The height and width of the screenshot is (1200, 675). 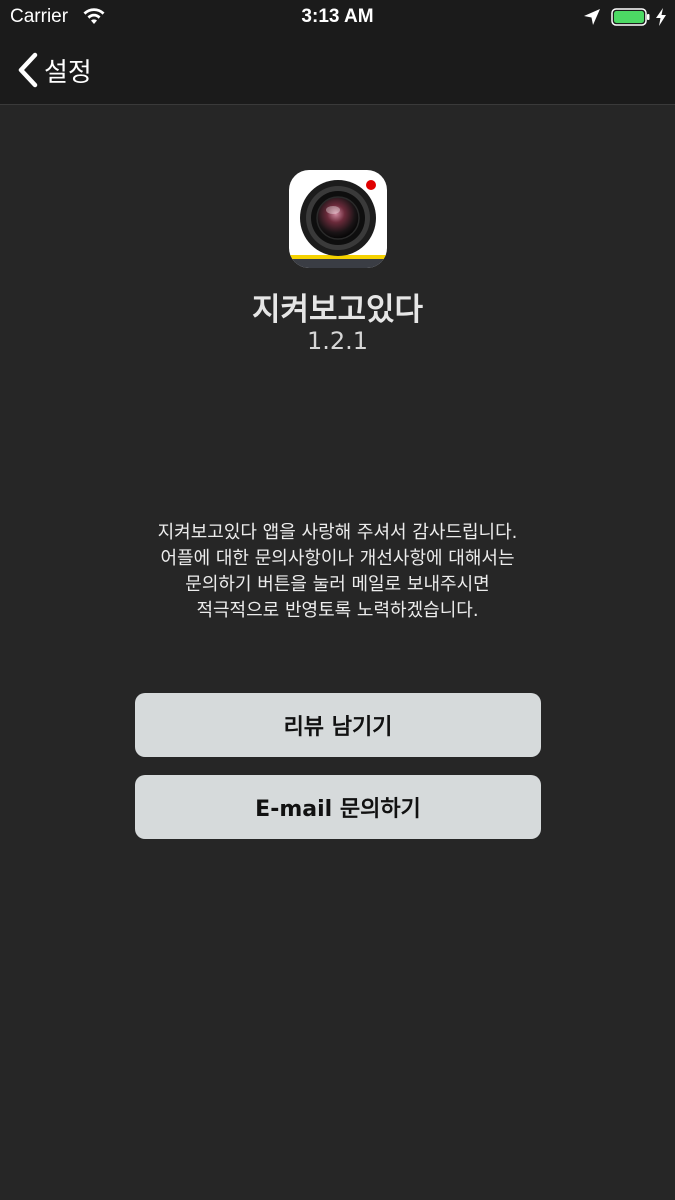 What do you see at coordinates (337, 610) in the screenshot?
I see `message-line: 적극적으로 반영토록 노력하겠습니다.` at bounding box center [337, 610].